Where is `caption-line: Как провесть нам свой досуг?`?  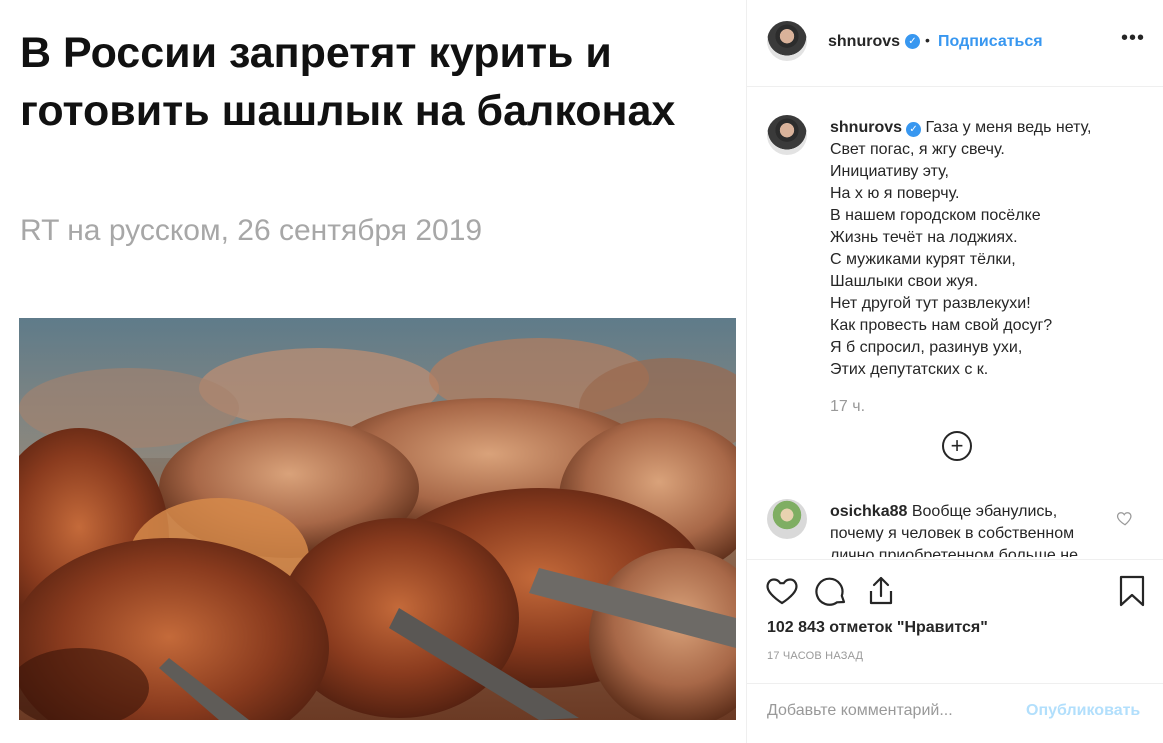
caption-line: Как провесть нам свой досуг? is located at coordinates (941, 325).